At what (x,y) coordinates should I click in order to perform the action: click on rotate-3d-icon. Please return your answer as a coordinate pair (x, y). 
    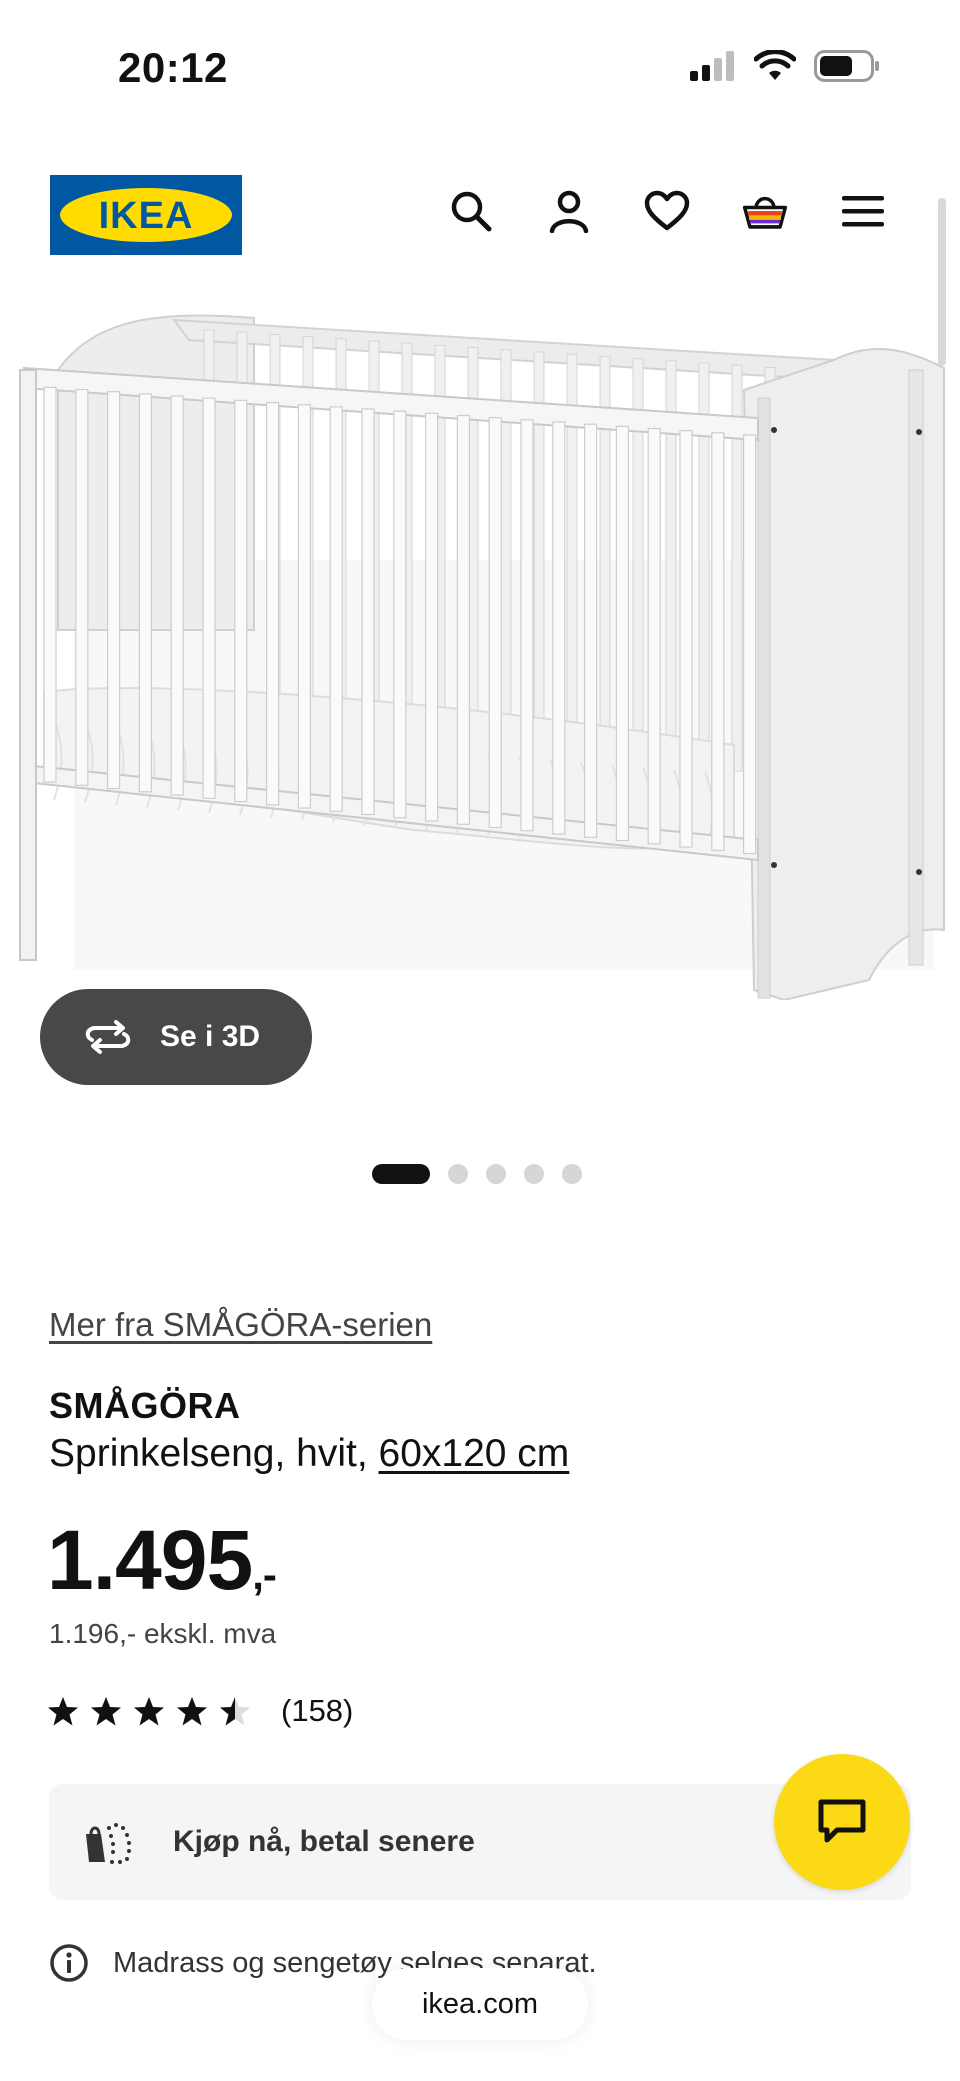
    Looking at the image, I should click on (108, 1037).